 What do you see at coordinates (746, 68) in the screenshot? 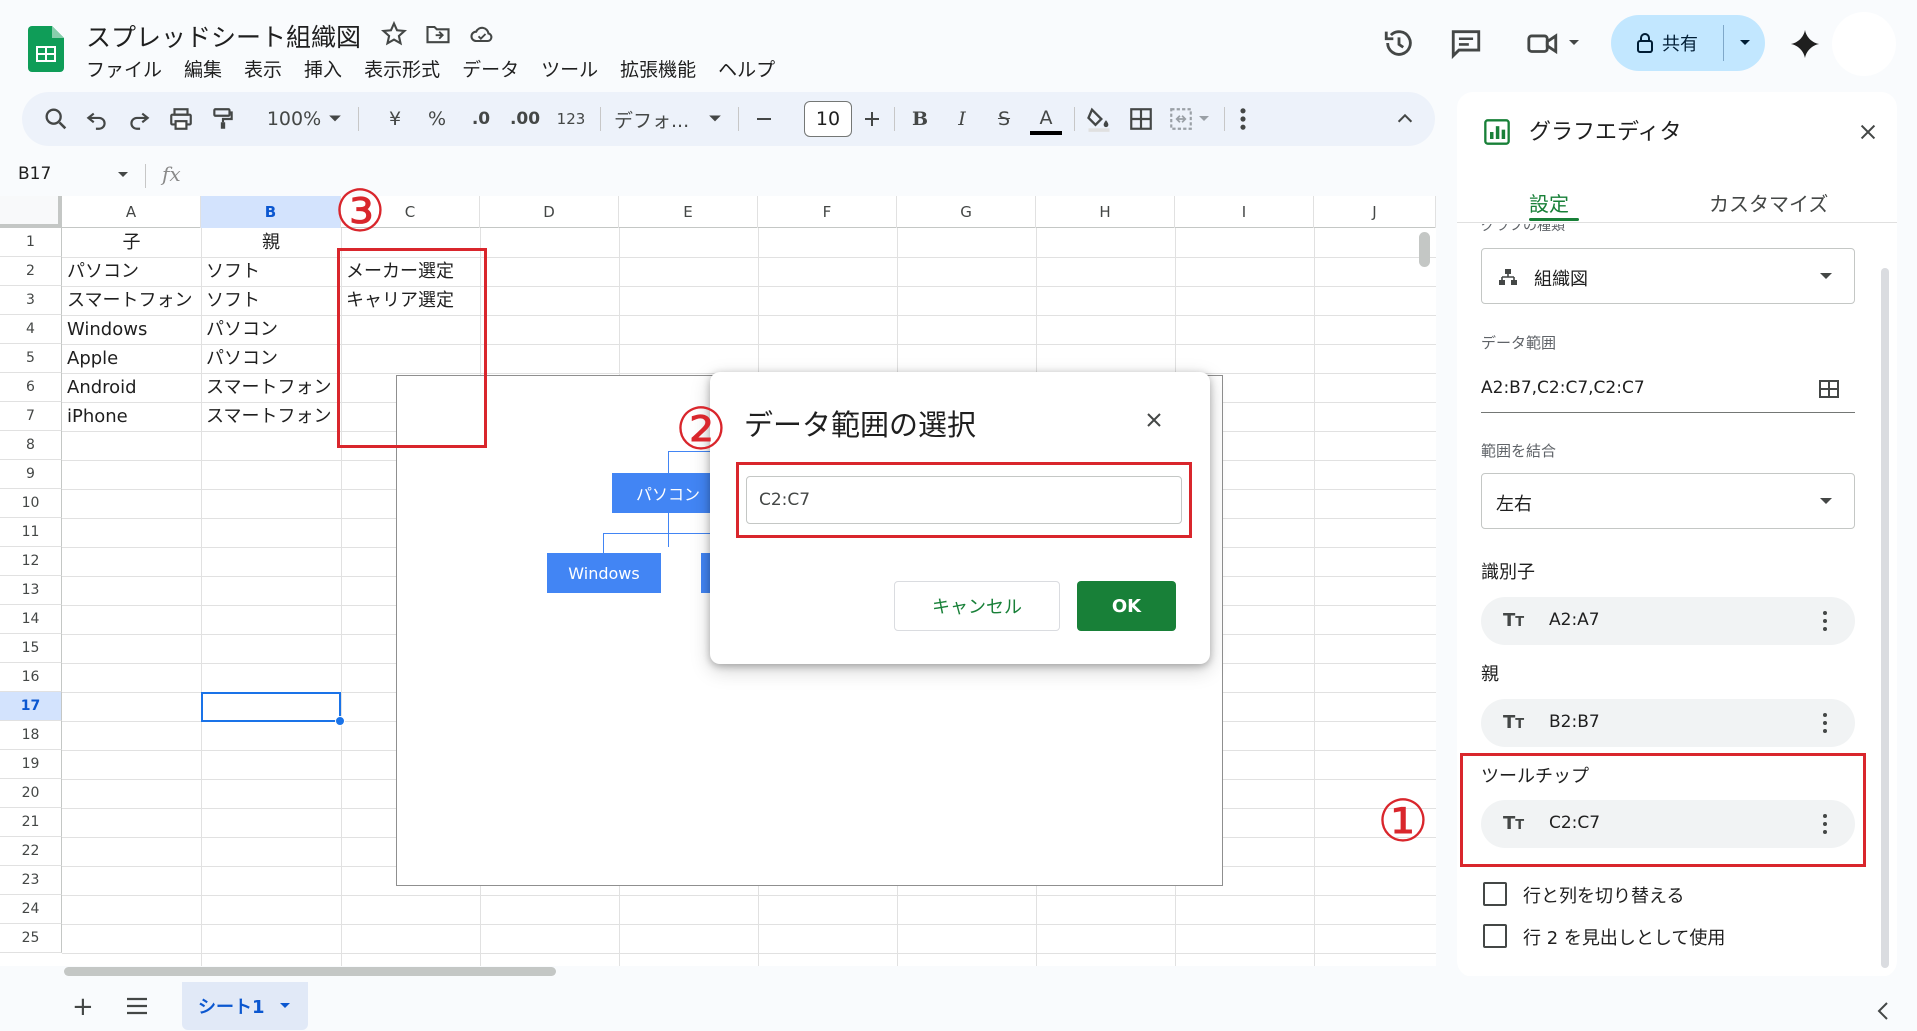
I see `menu-help: ヘルプ` at bounding box center [746, 68].